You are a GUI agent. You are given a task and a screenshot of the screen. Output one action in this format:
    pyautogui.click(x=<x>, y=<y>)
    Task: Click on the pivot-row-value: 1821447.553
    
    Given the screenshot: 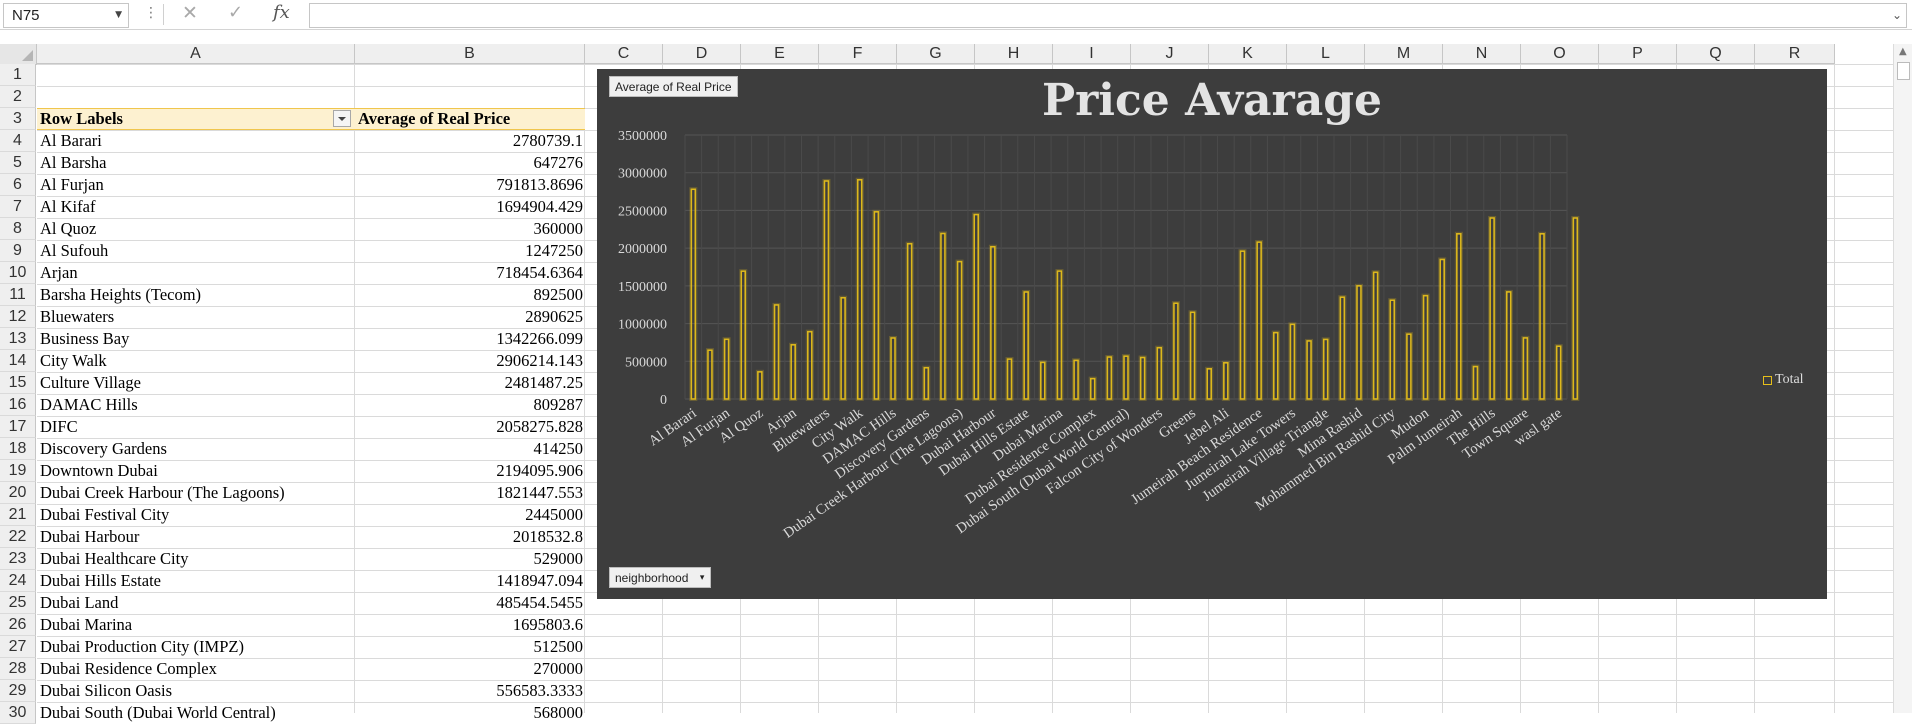 What is the action you would take?
    pyautogui.click(x=470, y=493)
    